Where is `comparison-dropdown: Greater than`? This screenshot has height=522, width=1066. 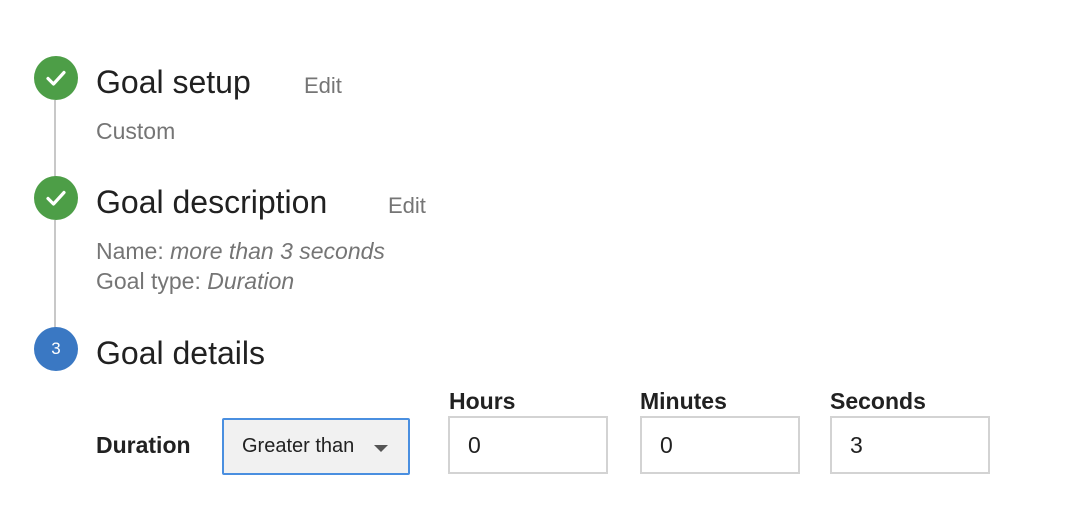 comparison-dropdown: Greater than is located at coordinates (316, 446).